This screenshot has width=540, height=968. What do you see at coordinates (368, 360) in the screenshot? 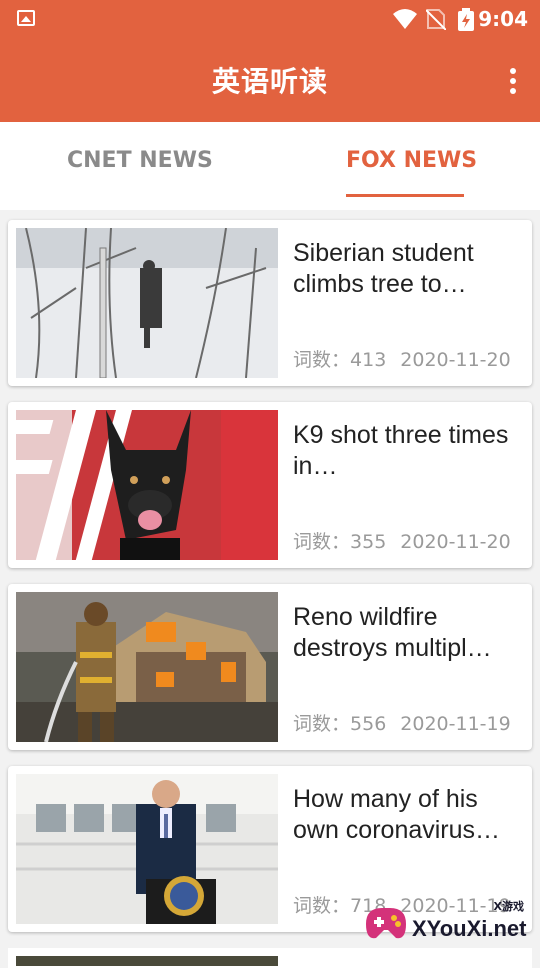
I see `word-count: 413` at bounding box center [368, 360].